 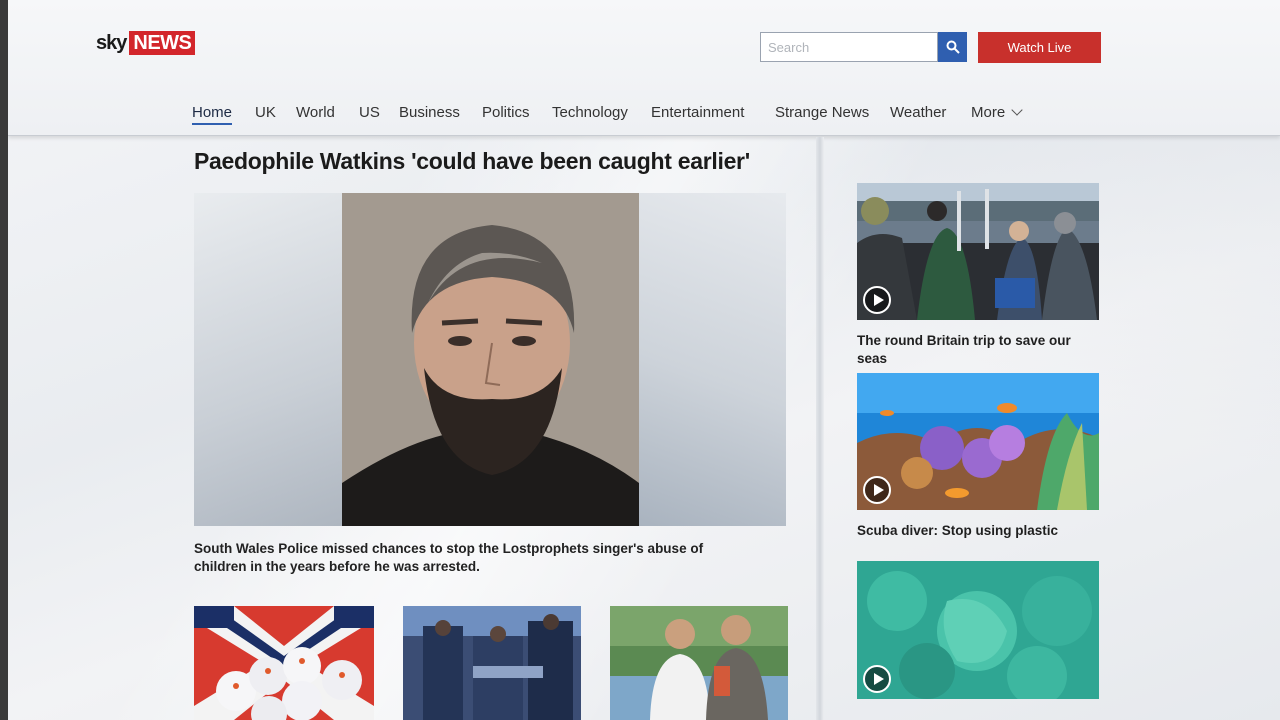 I want to click on nav-technology: Technology, so click(x=590, y=112).